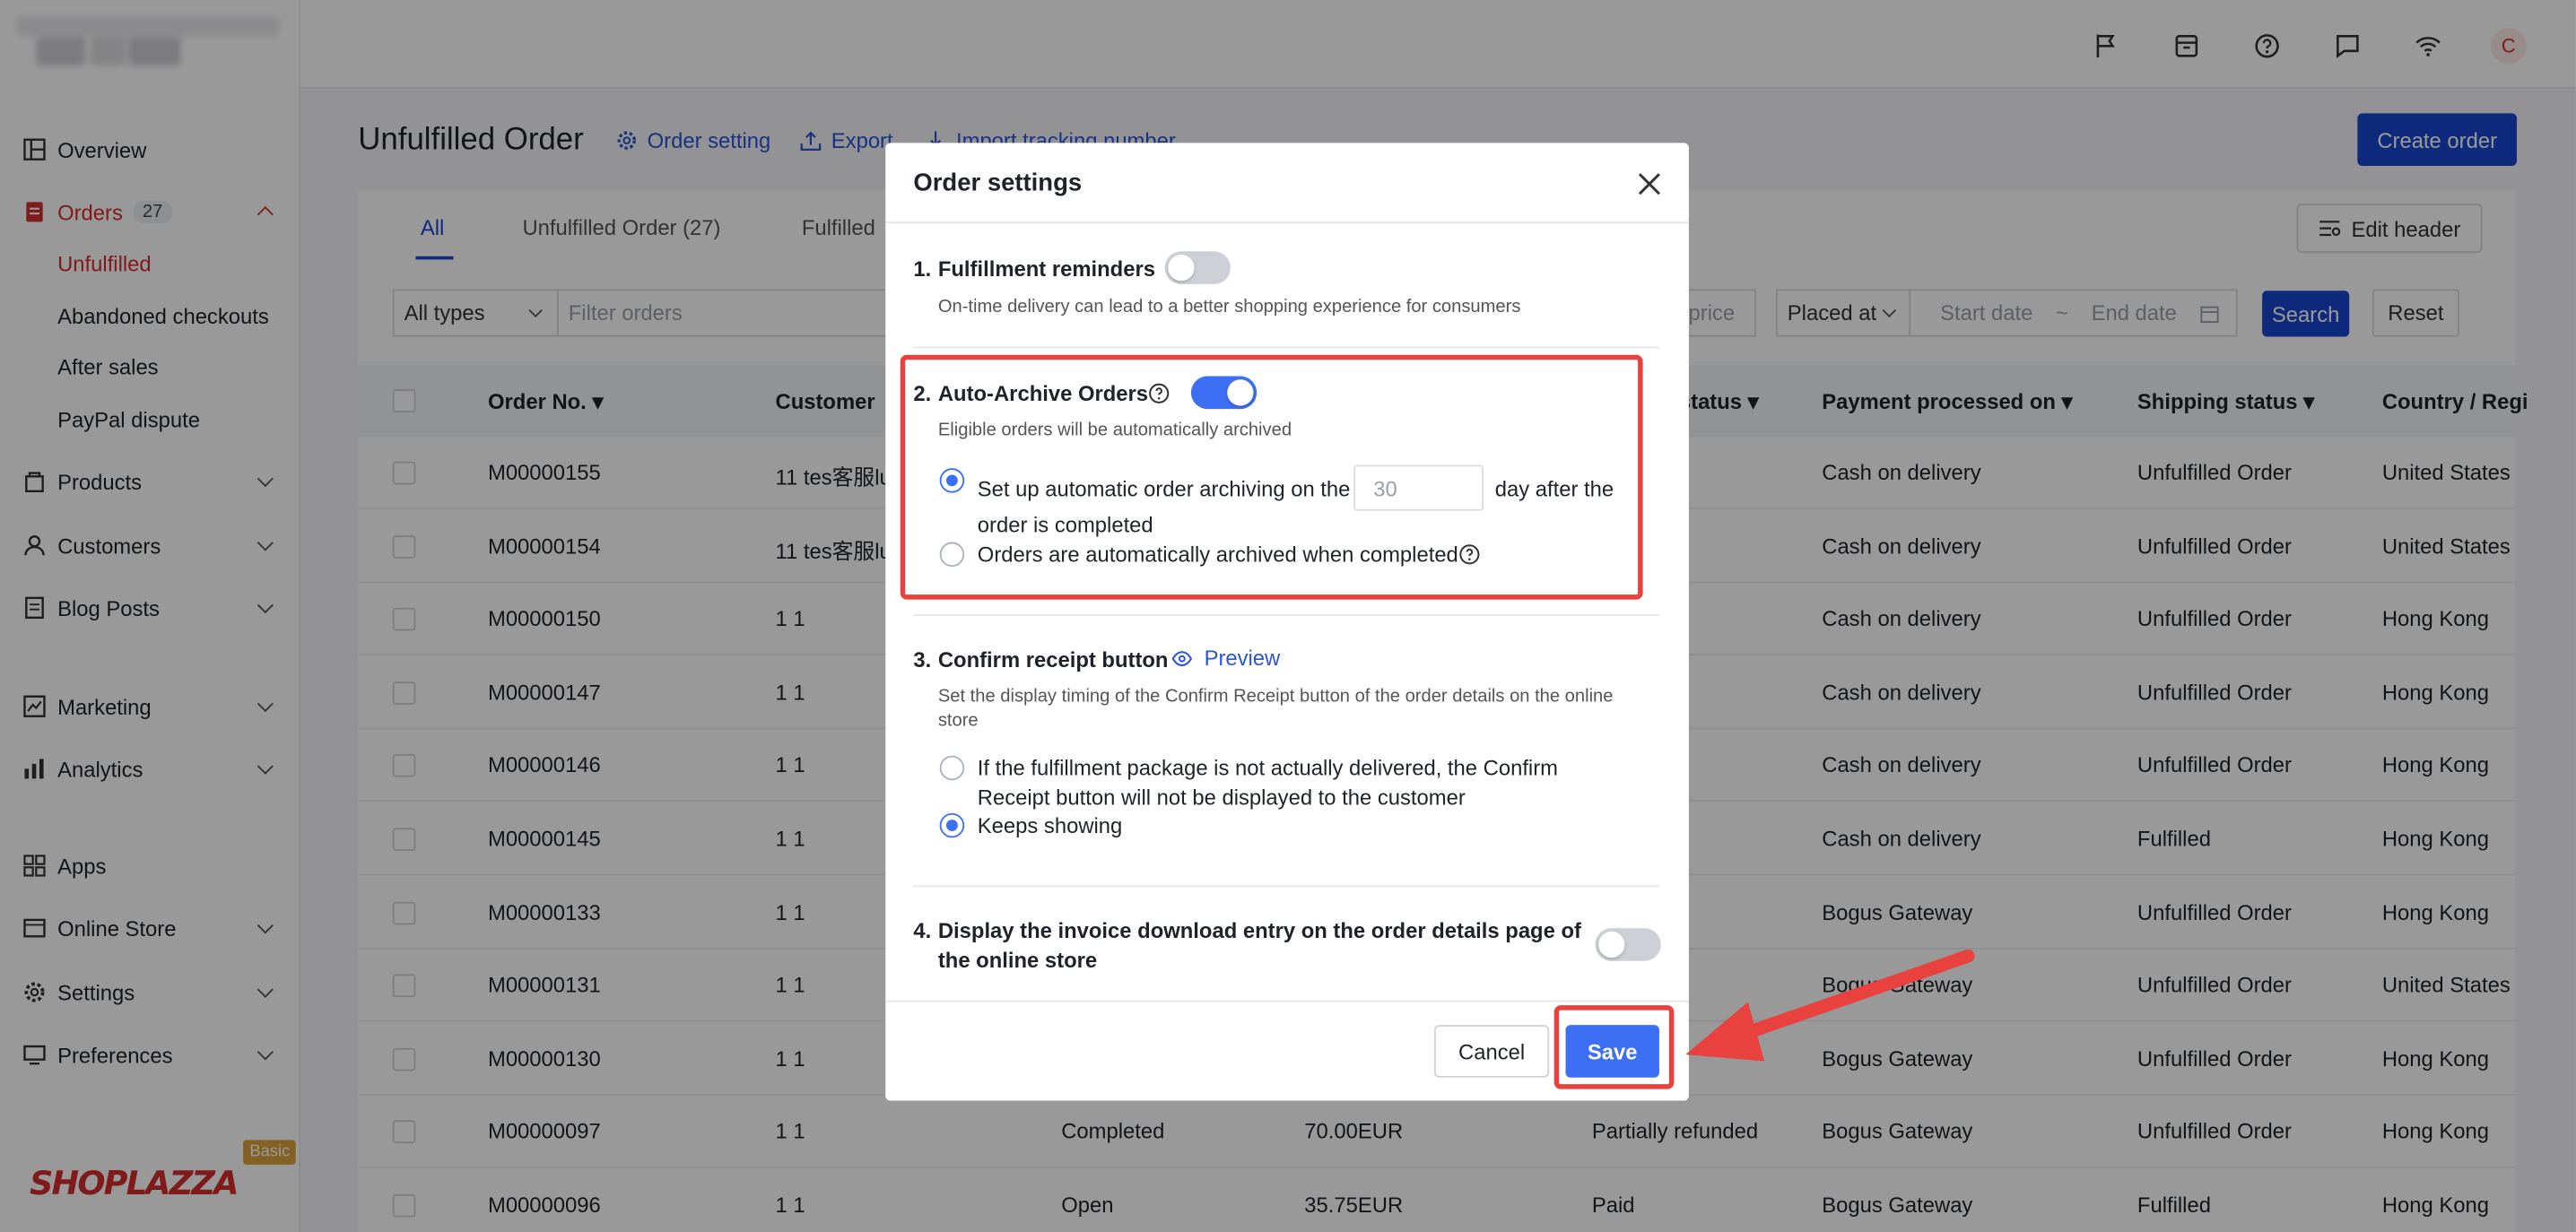 The image size is (2576, 1232). I want to click on invoice-download-toggle, so click(1628, 944).